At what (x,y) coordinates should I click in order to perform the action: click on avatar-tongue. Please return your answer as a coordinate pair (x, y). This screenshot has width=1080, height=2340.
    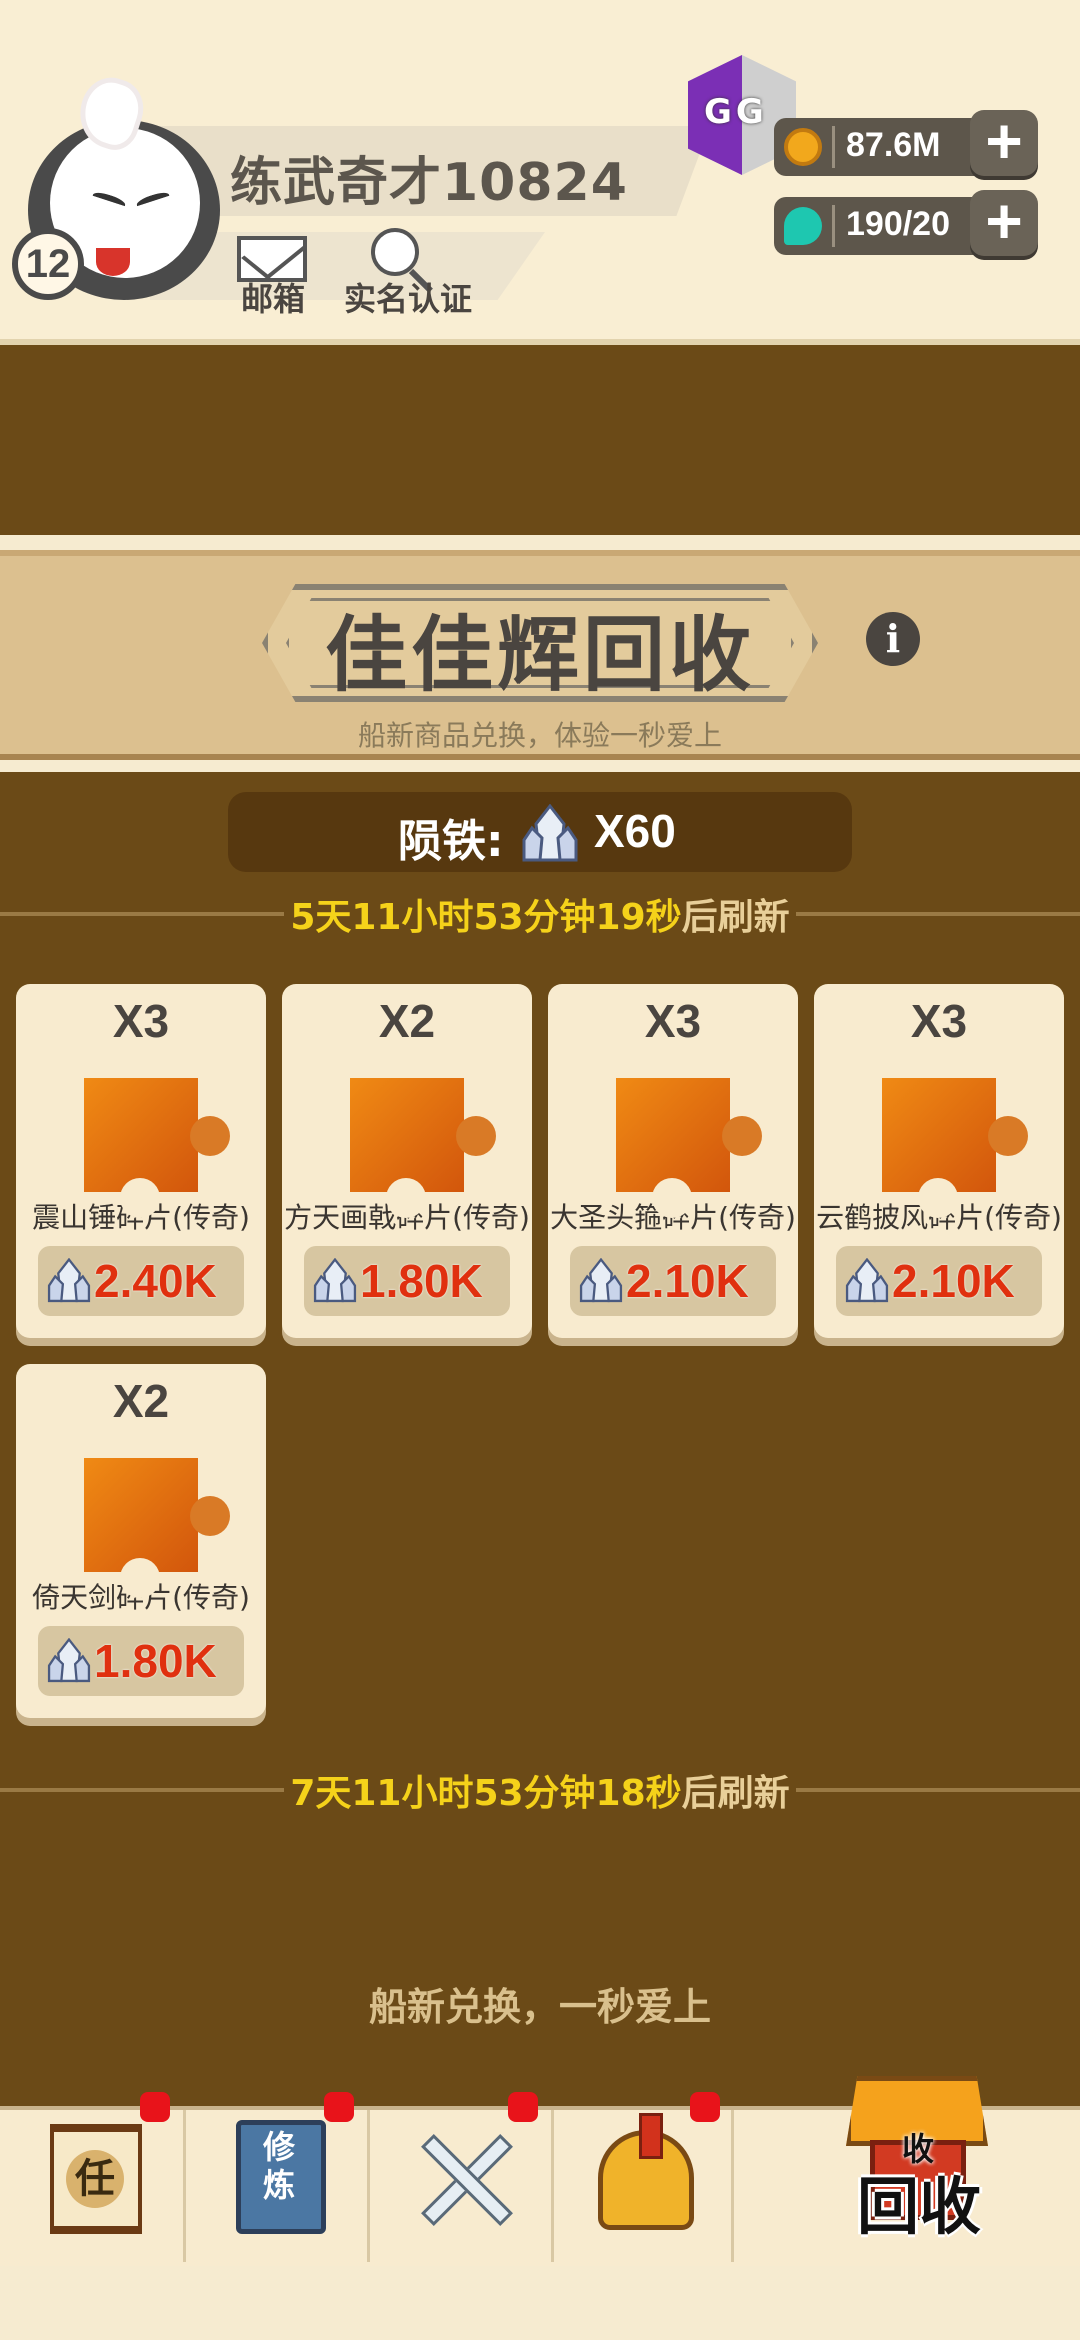
    Looking at the image, I should click on (113, 262).